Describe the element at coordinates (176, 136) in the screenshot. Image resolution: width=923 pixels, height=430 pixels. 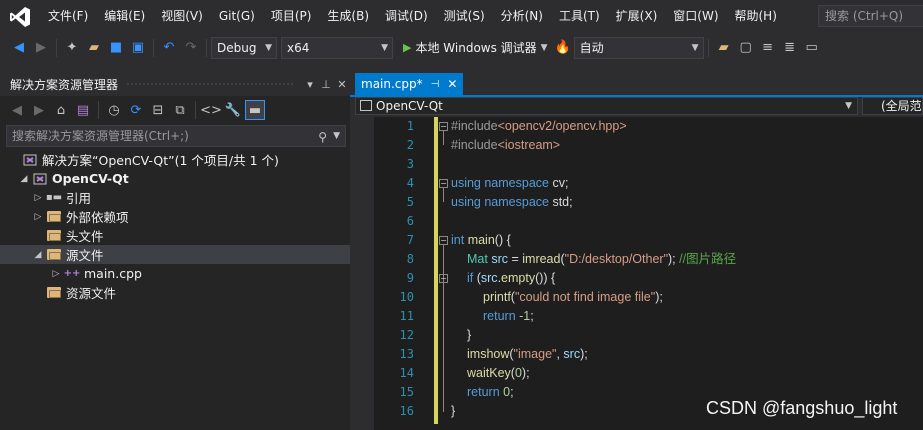
I see `solution-explorer-search-input: 搜索解决方案资源管理器(Ctrl+;) ⚲ ▼` at that location.